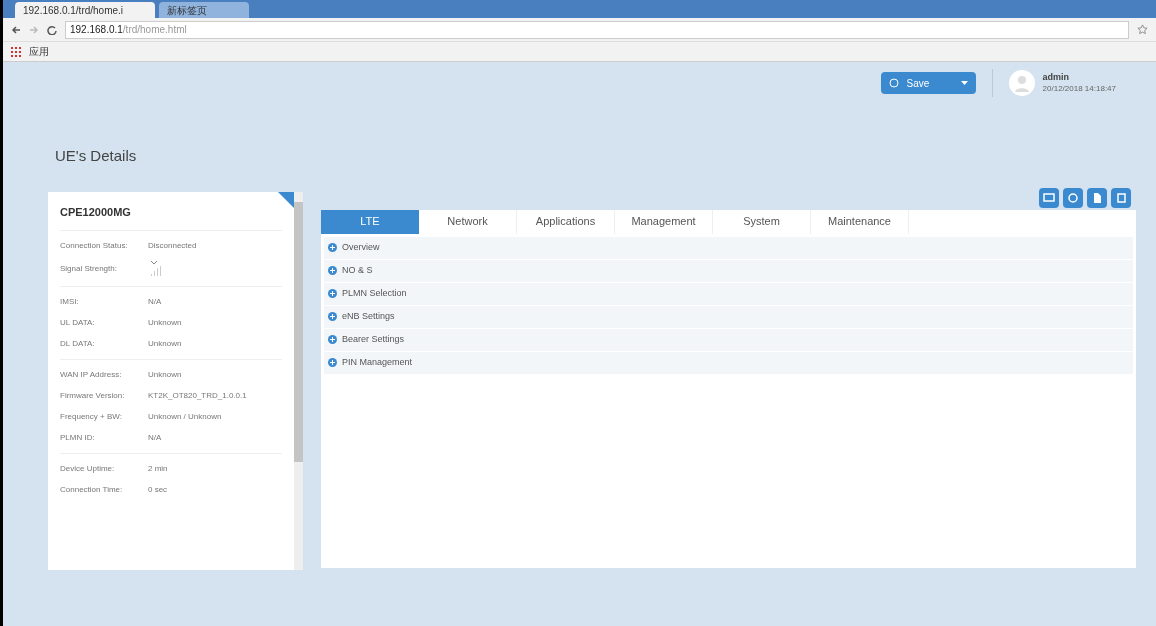  What do you see at coordinates (158, 469) in the screenshot?
I see `field-value: 2 min` at bounding box center [158, 469].